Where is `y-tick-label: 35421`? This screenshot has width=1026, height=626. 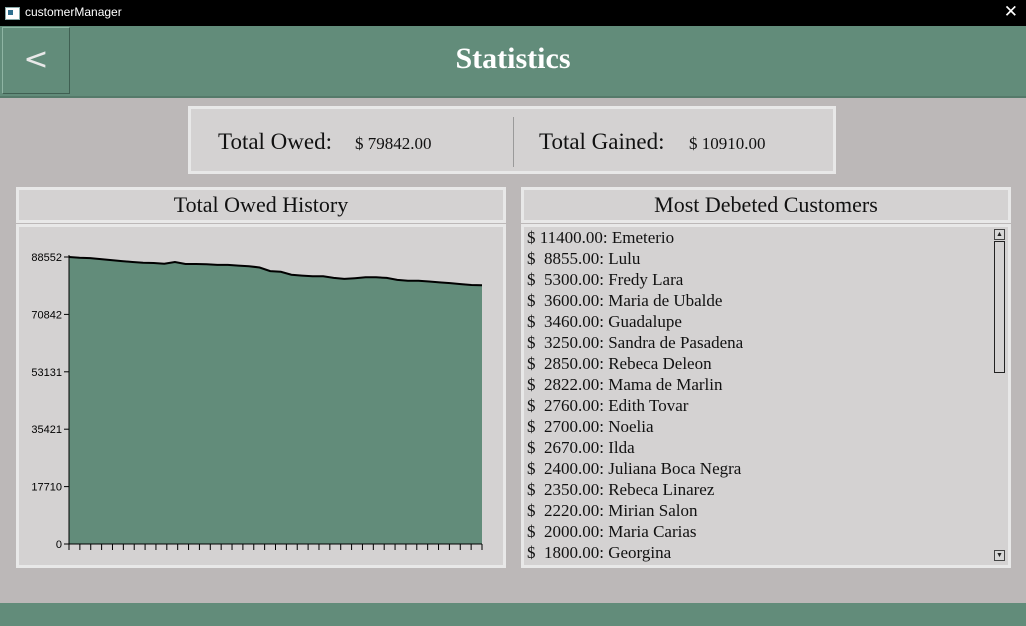 y-tick-label: 35421 is located at coordinates (46, 430).